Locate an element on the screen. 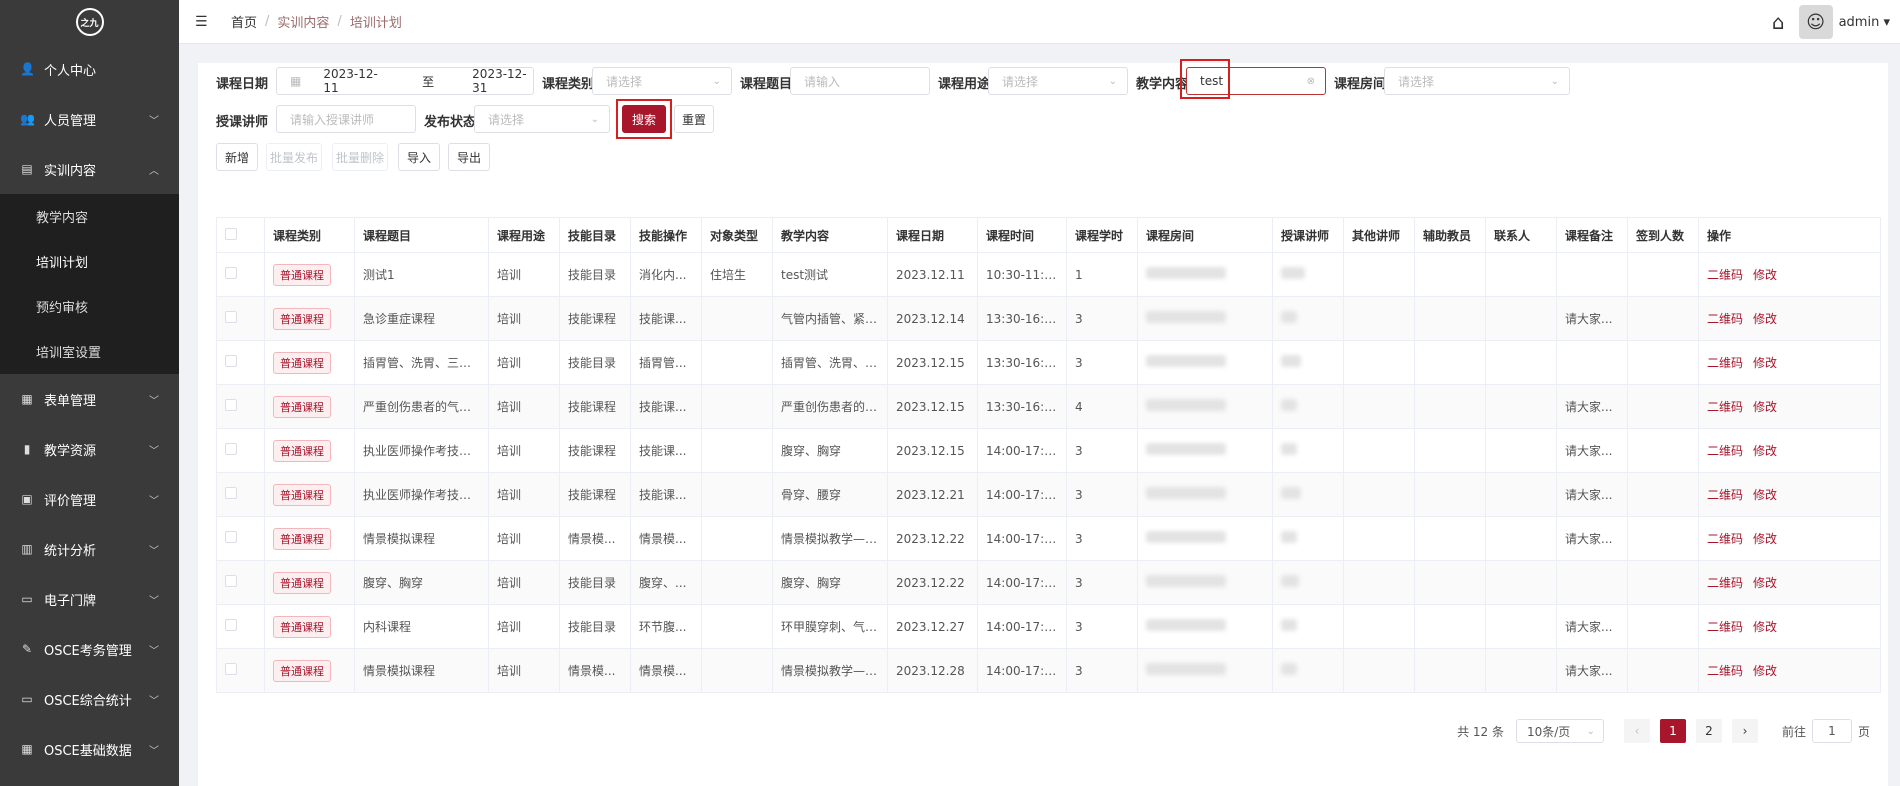  page-size-select: 10条/页 ⌄ is located at coordinates (1559, 731).